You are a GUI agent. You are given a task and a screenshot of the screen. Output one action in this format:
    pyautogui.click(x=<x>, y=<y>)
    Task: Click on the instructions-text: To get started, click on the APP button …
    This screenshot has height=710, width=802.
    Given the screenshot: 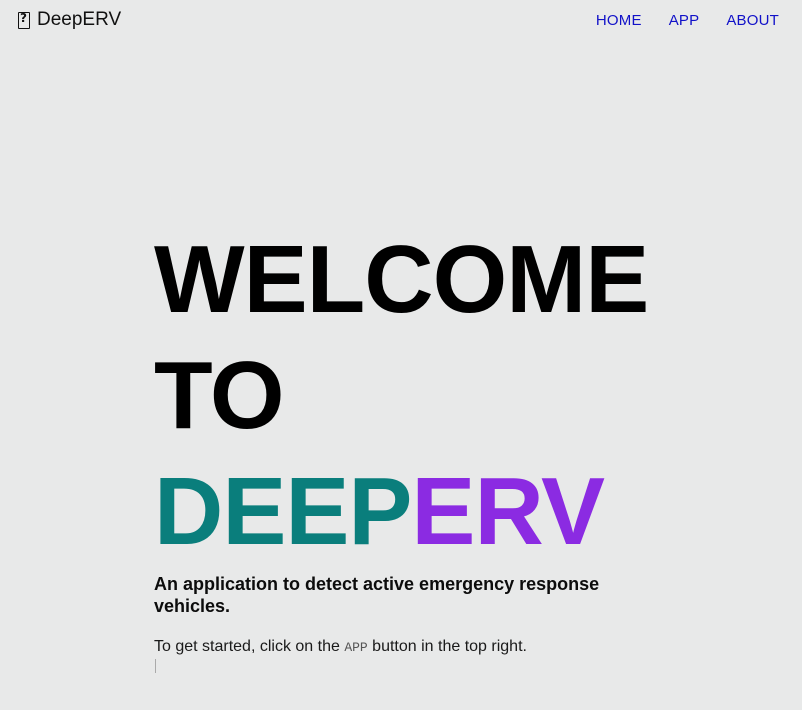 What is the action you would take?
    pyautogui.click(x=340, y=647)
    